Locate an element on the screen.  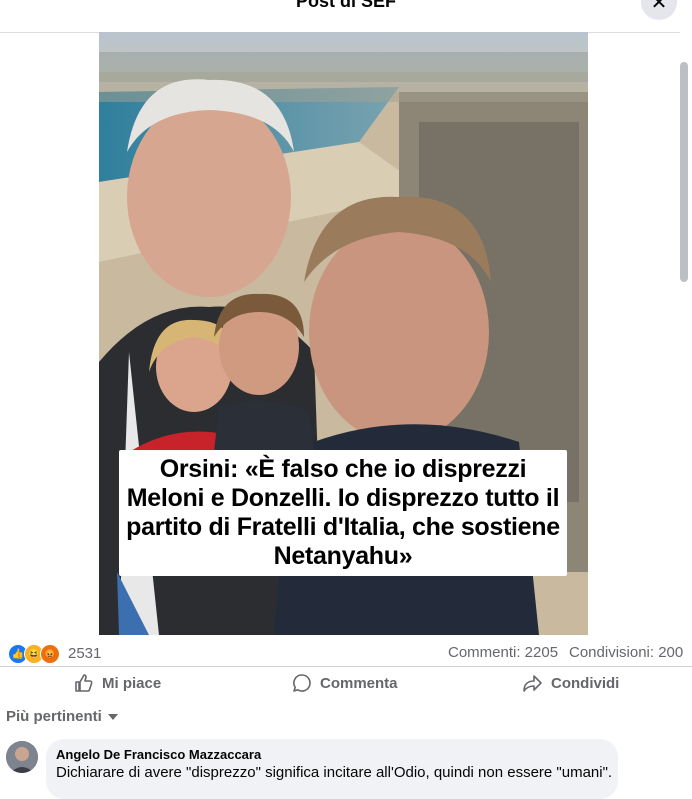
avatar-image is located at coordinates (22, 757).